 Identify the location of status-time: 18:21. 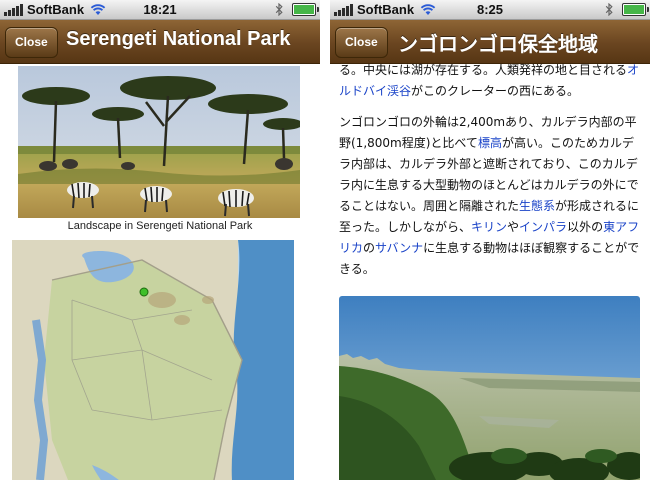
(160, 9).